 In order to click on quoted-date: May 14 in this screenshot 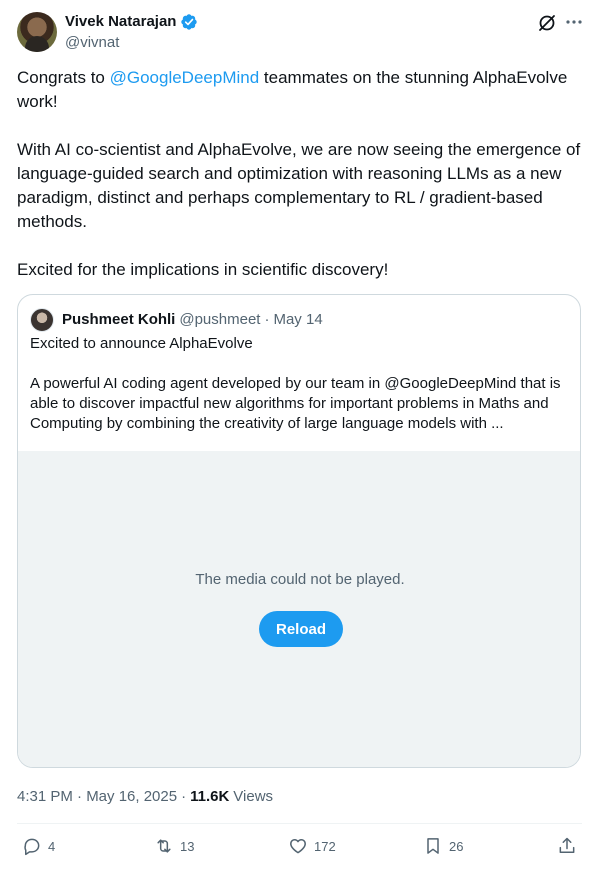, I will do `click(298, 319)`.